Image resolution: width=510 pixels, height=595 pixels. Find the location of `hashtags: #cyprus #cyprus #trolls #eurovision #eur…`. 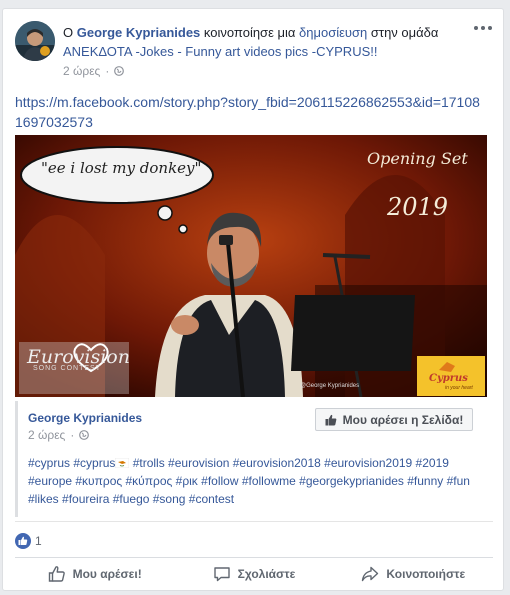

hashtags: #cyprus #cyprus #trolls #eurovision #eur… is located at coordinates (255, 481).